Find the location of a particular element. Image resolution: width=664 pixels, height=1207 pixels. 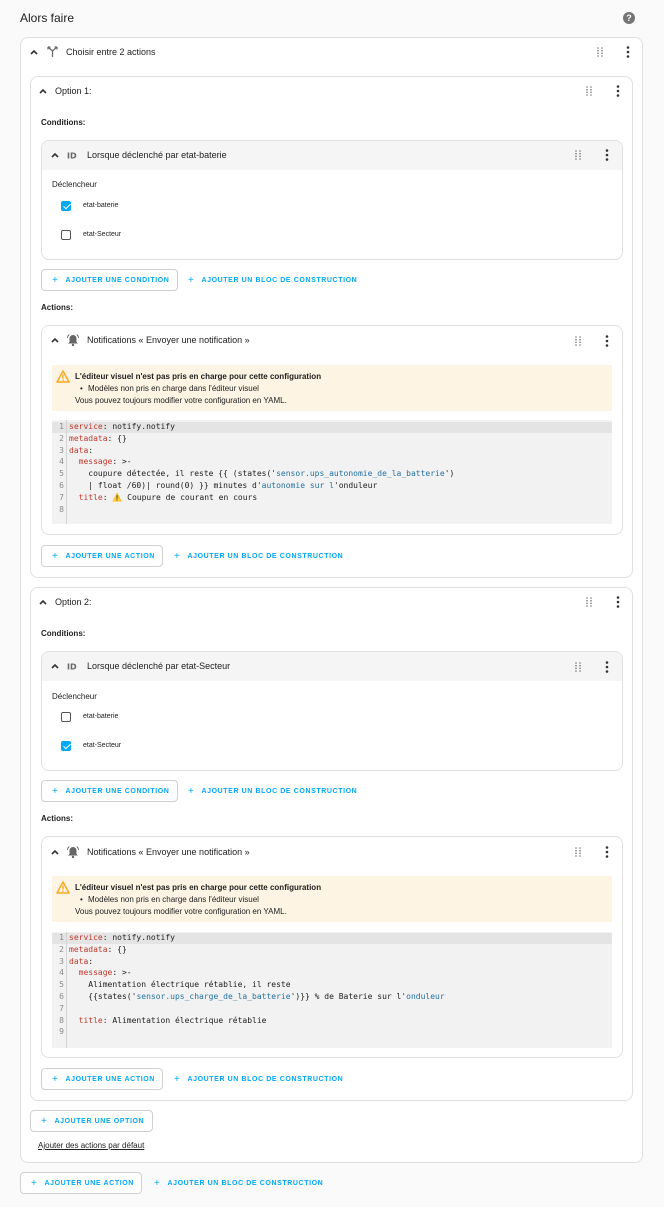

conditions-label: Conditions: is located at coordinates (63, 122).